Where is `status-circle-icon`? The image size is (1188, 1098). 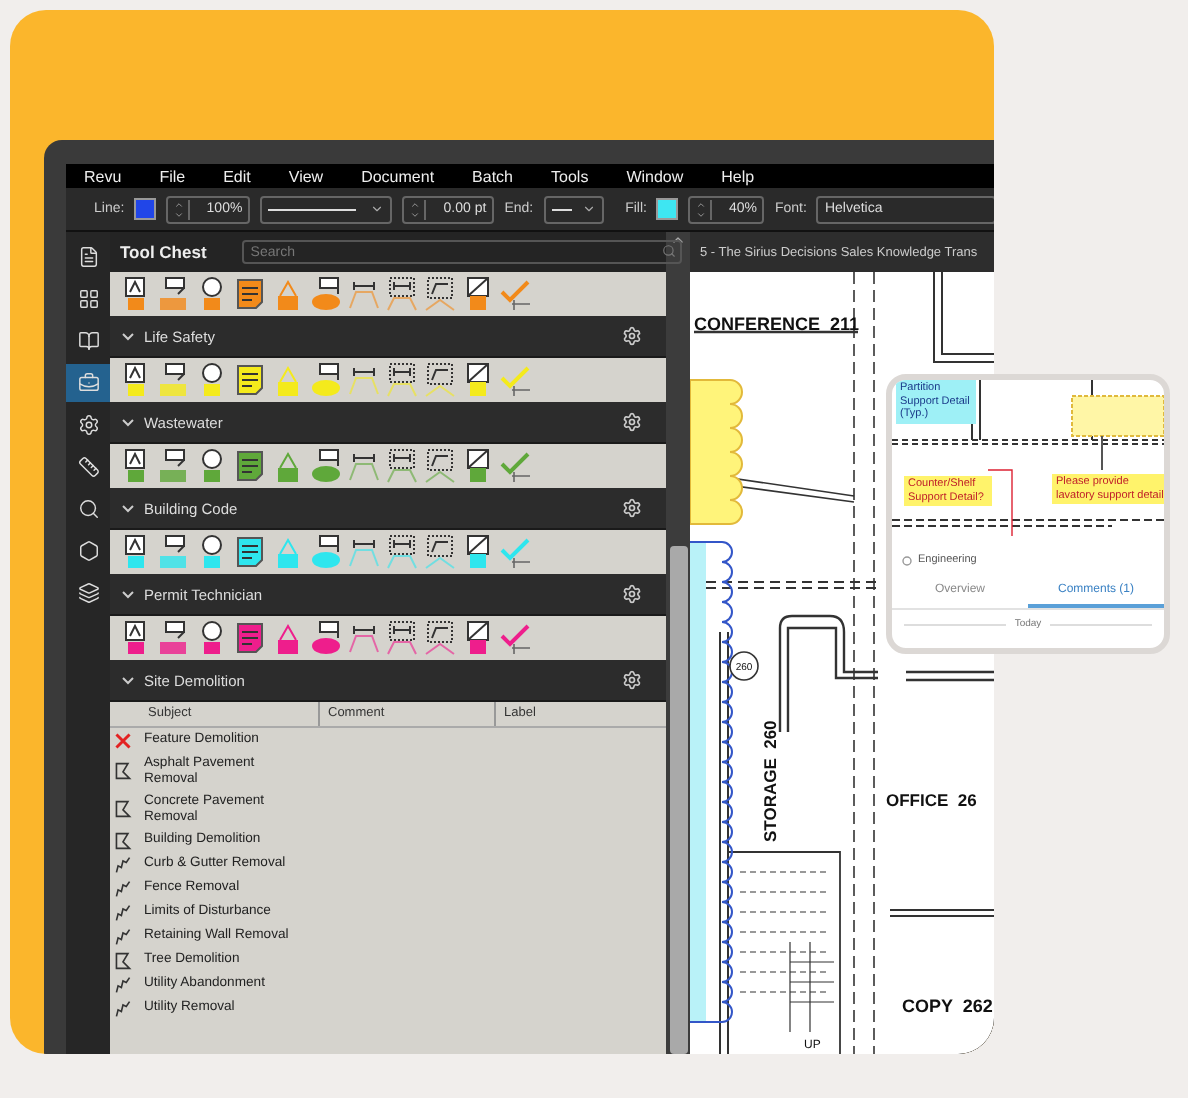
status-circle-icon is located at coordinates (907, 560).